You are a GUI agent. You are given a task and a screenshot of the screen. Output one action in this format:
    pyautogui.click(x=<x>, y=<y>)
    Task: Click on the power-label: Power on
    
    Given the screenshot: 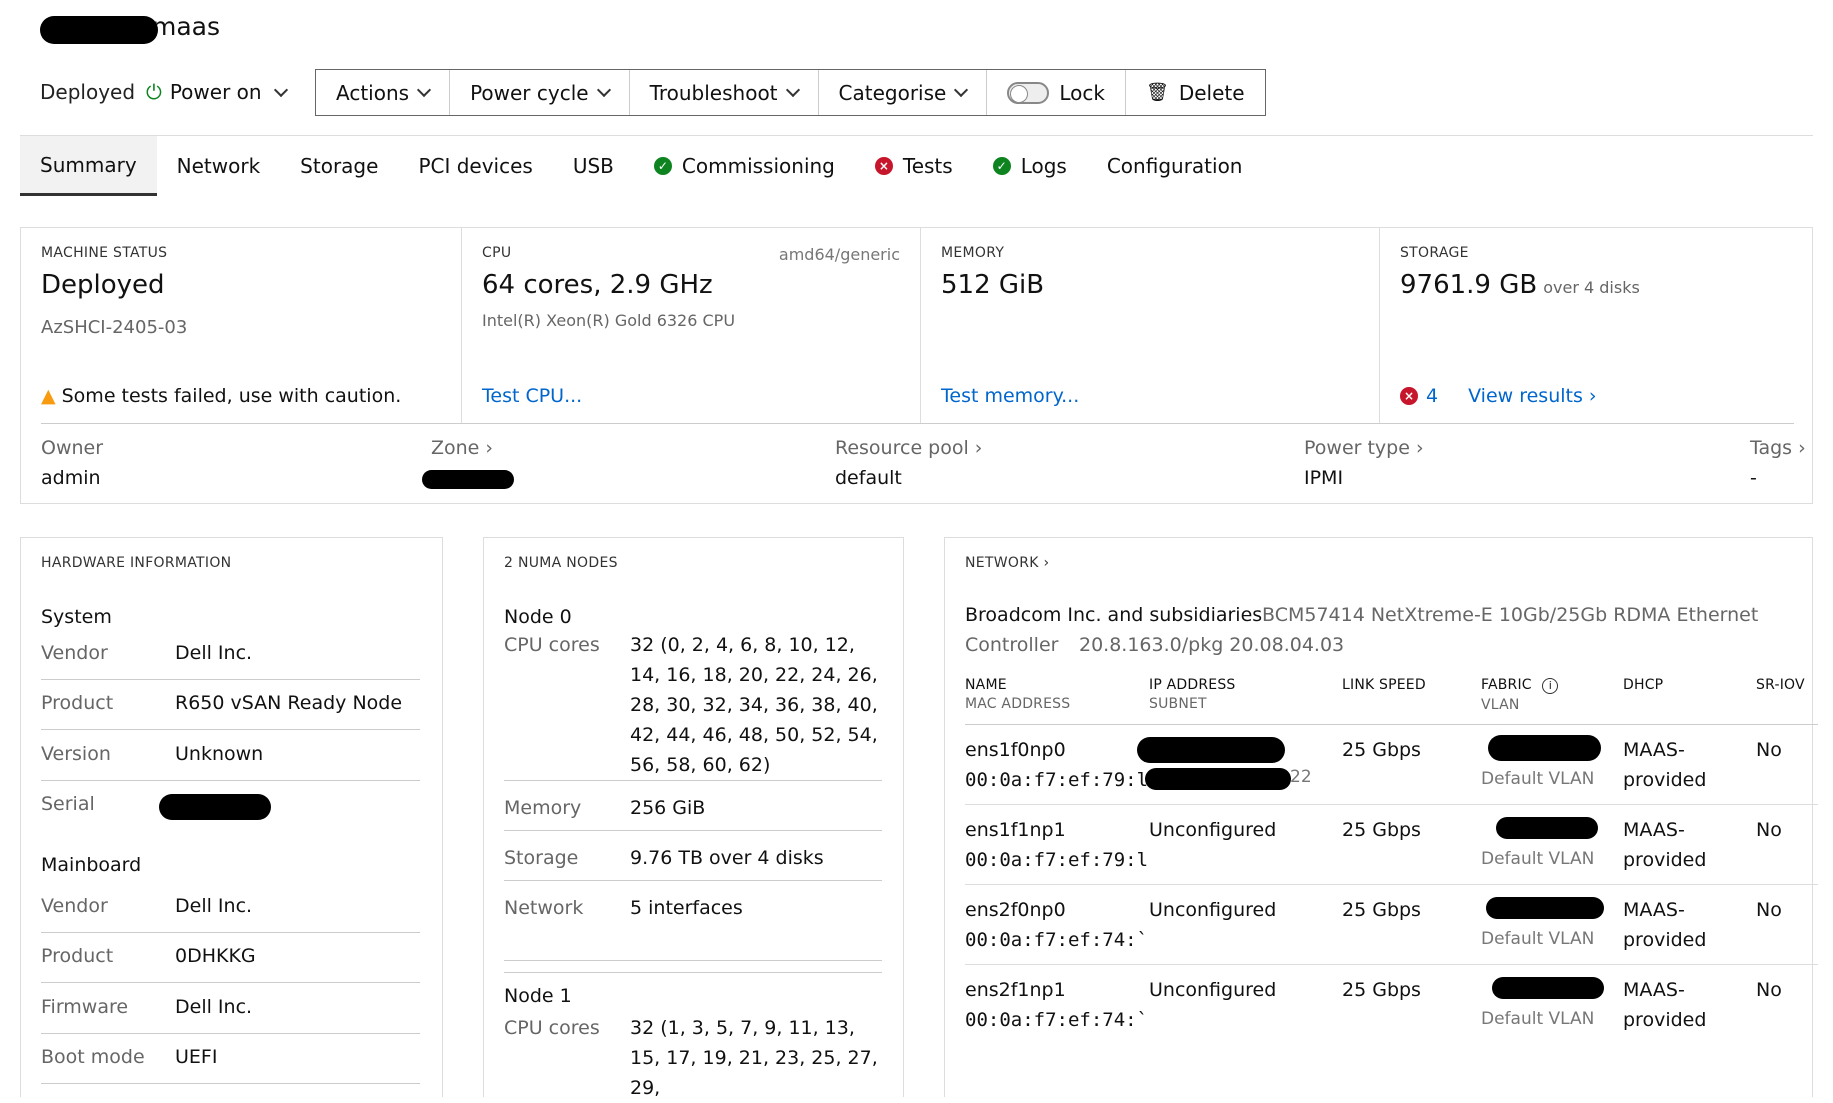 What is the action you would take?
    pyautogui.click(x=215, y=92)
    